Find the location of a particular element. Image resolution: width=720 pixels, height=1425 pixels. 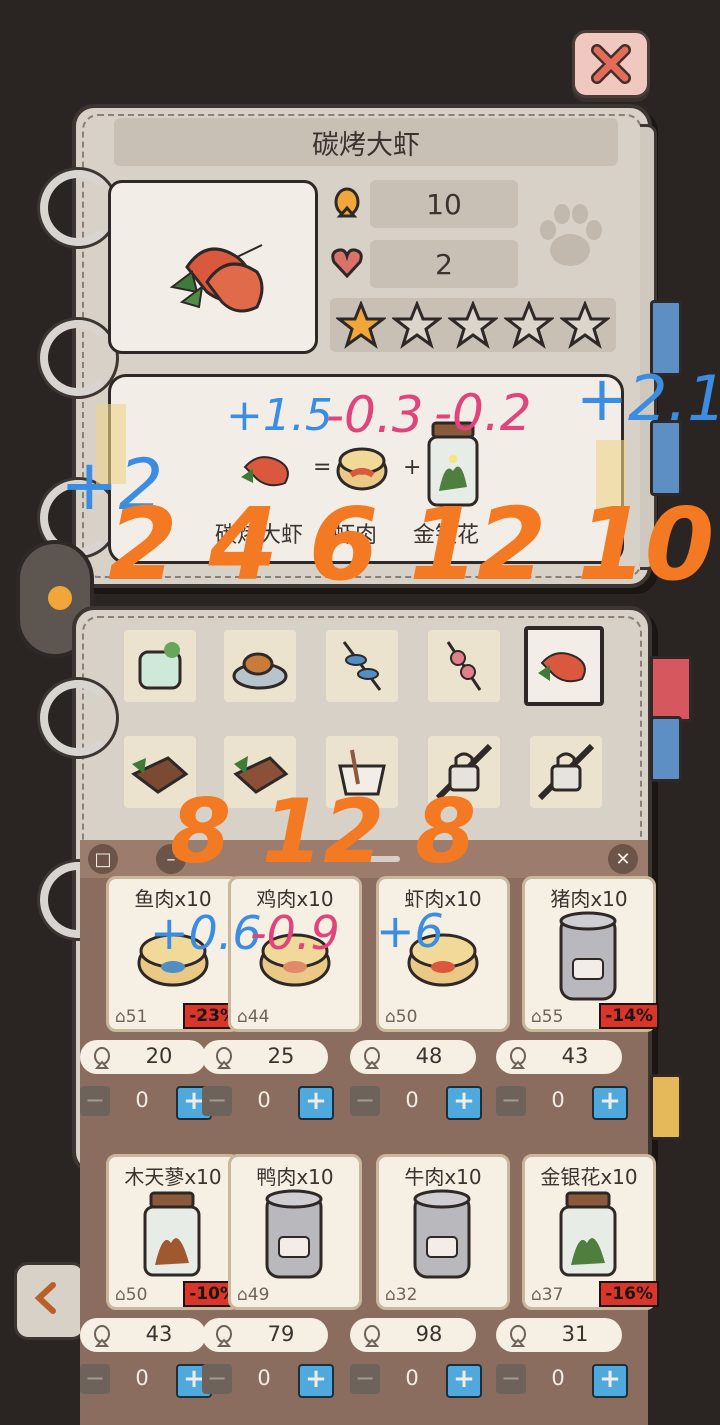

plus-sign: + is located at coordinates (412, 467).